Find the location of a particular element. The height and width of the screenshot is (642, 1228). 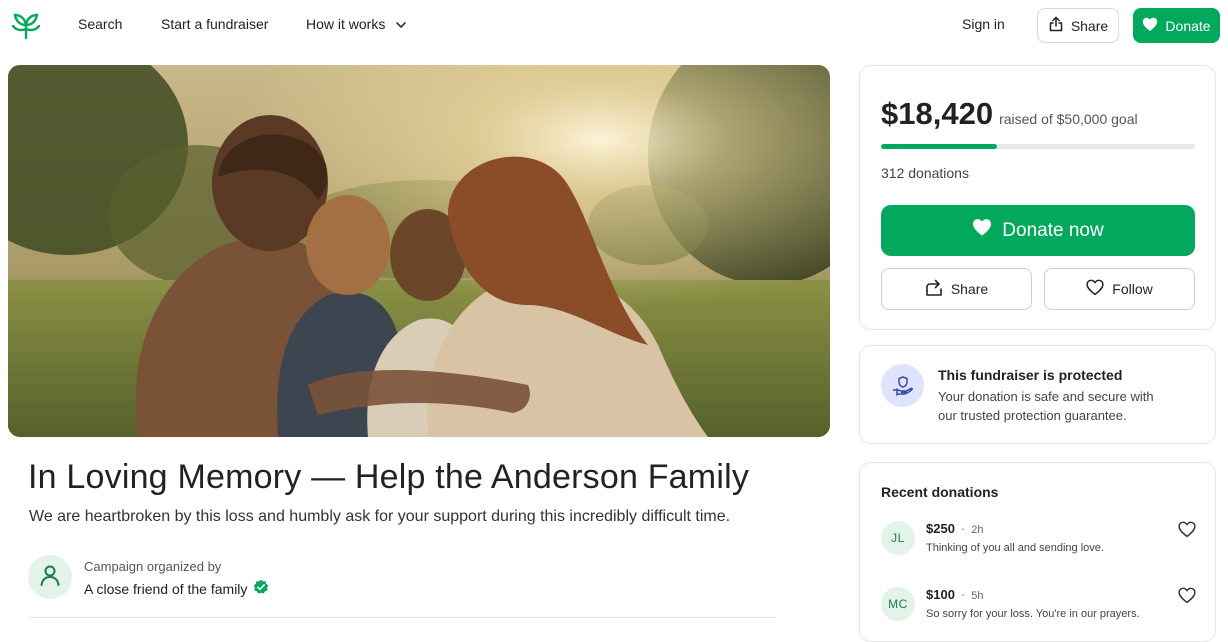

donor-avatar: JL is located at coordinates (898, 538).